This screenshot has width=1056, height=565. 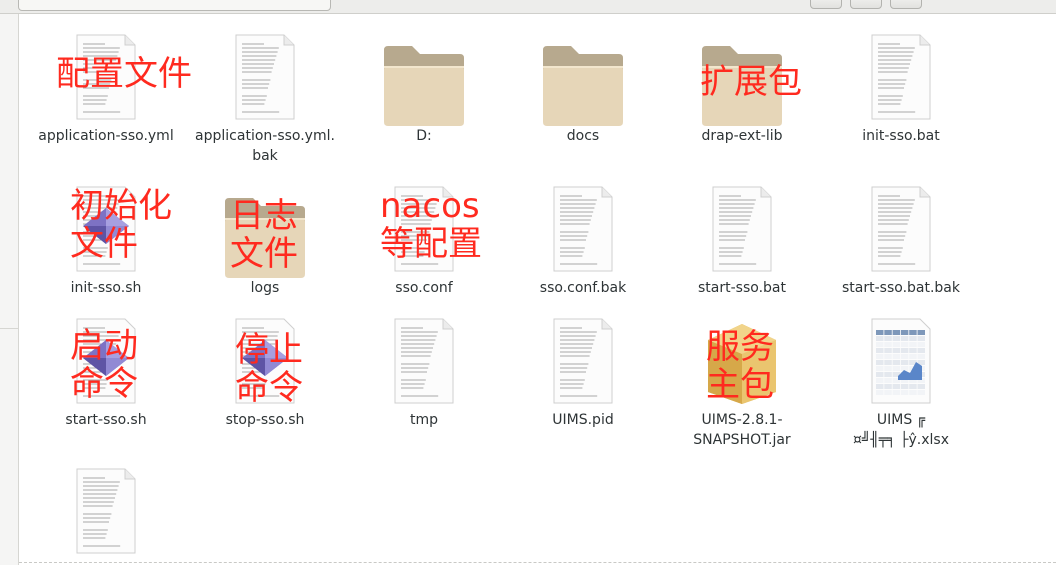 What do you see at coordinates (265, 146) in the screenshot?
I see `file-name-label: application-sso.yml. bak` at bounding box center [265, 146].